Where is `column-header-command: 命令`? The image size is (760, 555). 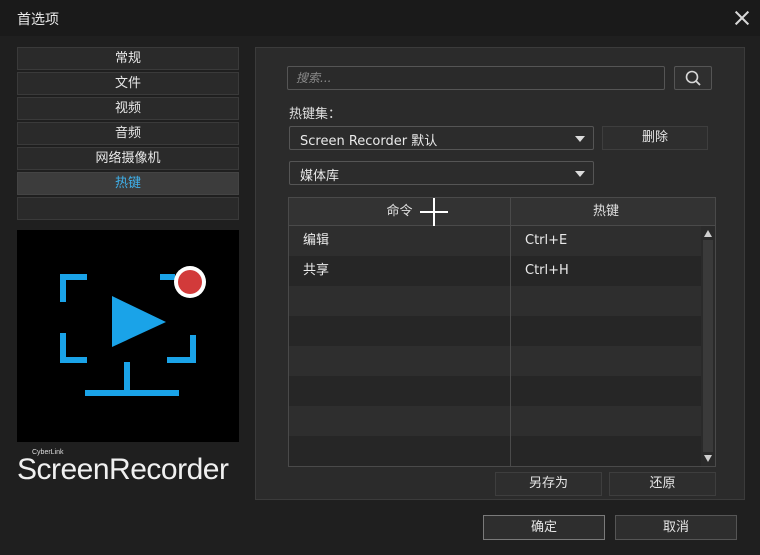
column-header-command: 命令 is located at coordinates (400, 211).